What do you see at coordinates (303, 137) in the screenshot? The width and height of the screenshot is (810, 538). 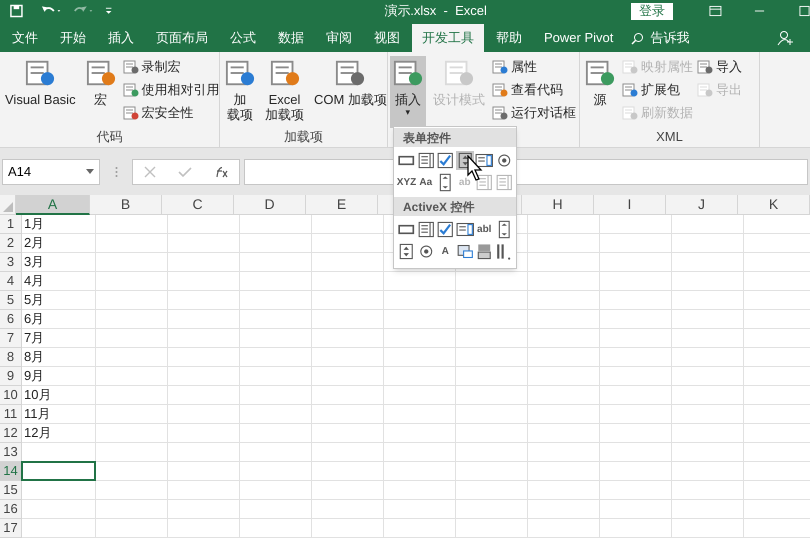 I see `group-label: 加载项` at bounding box center [303, 137].